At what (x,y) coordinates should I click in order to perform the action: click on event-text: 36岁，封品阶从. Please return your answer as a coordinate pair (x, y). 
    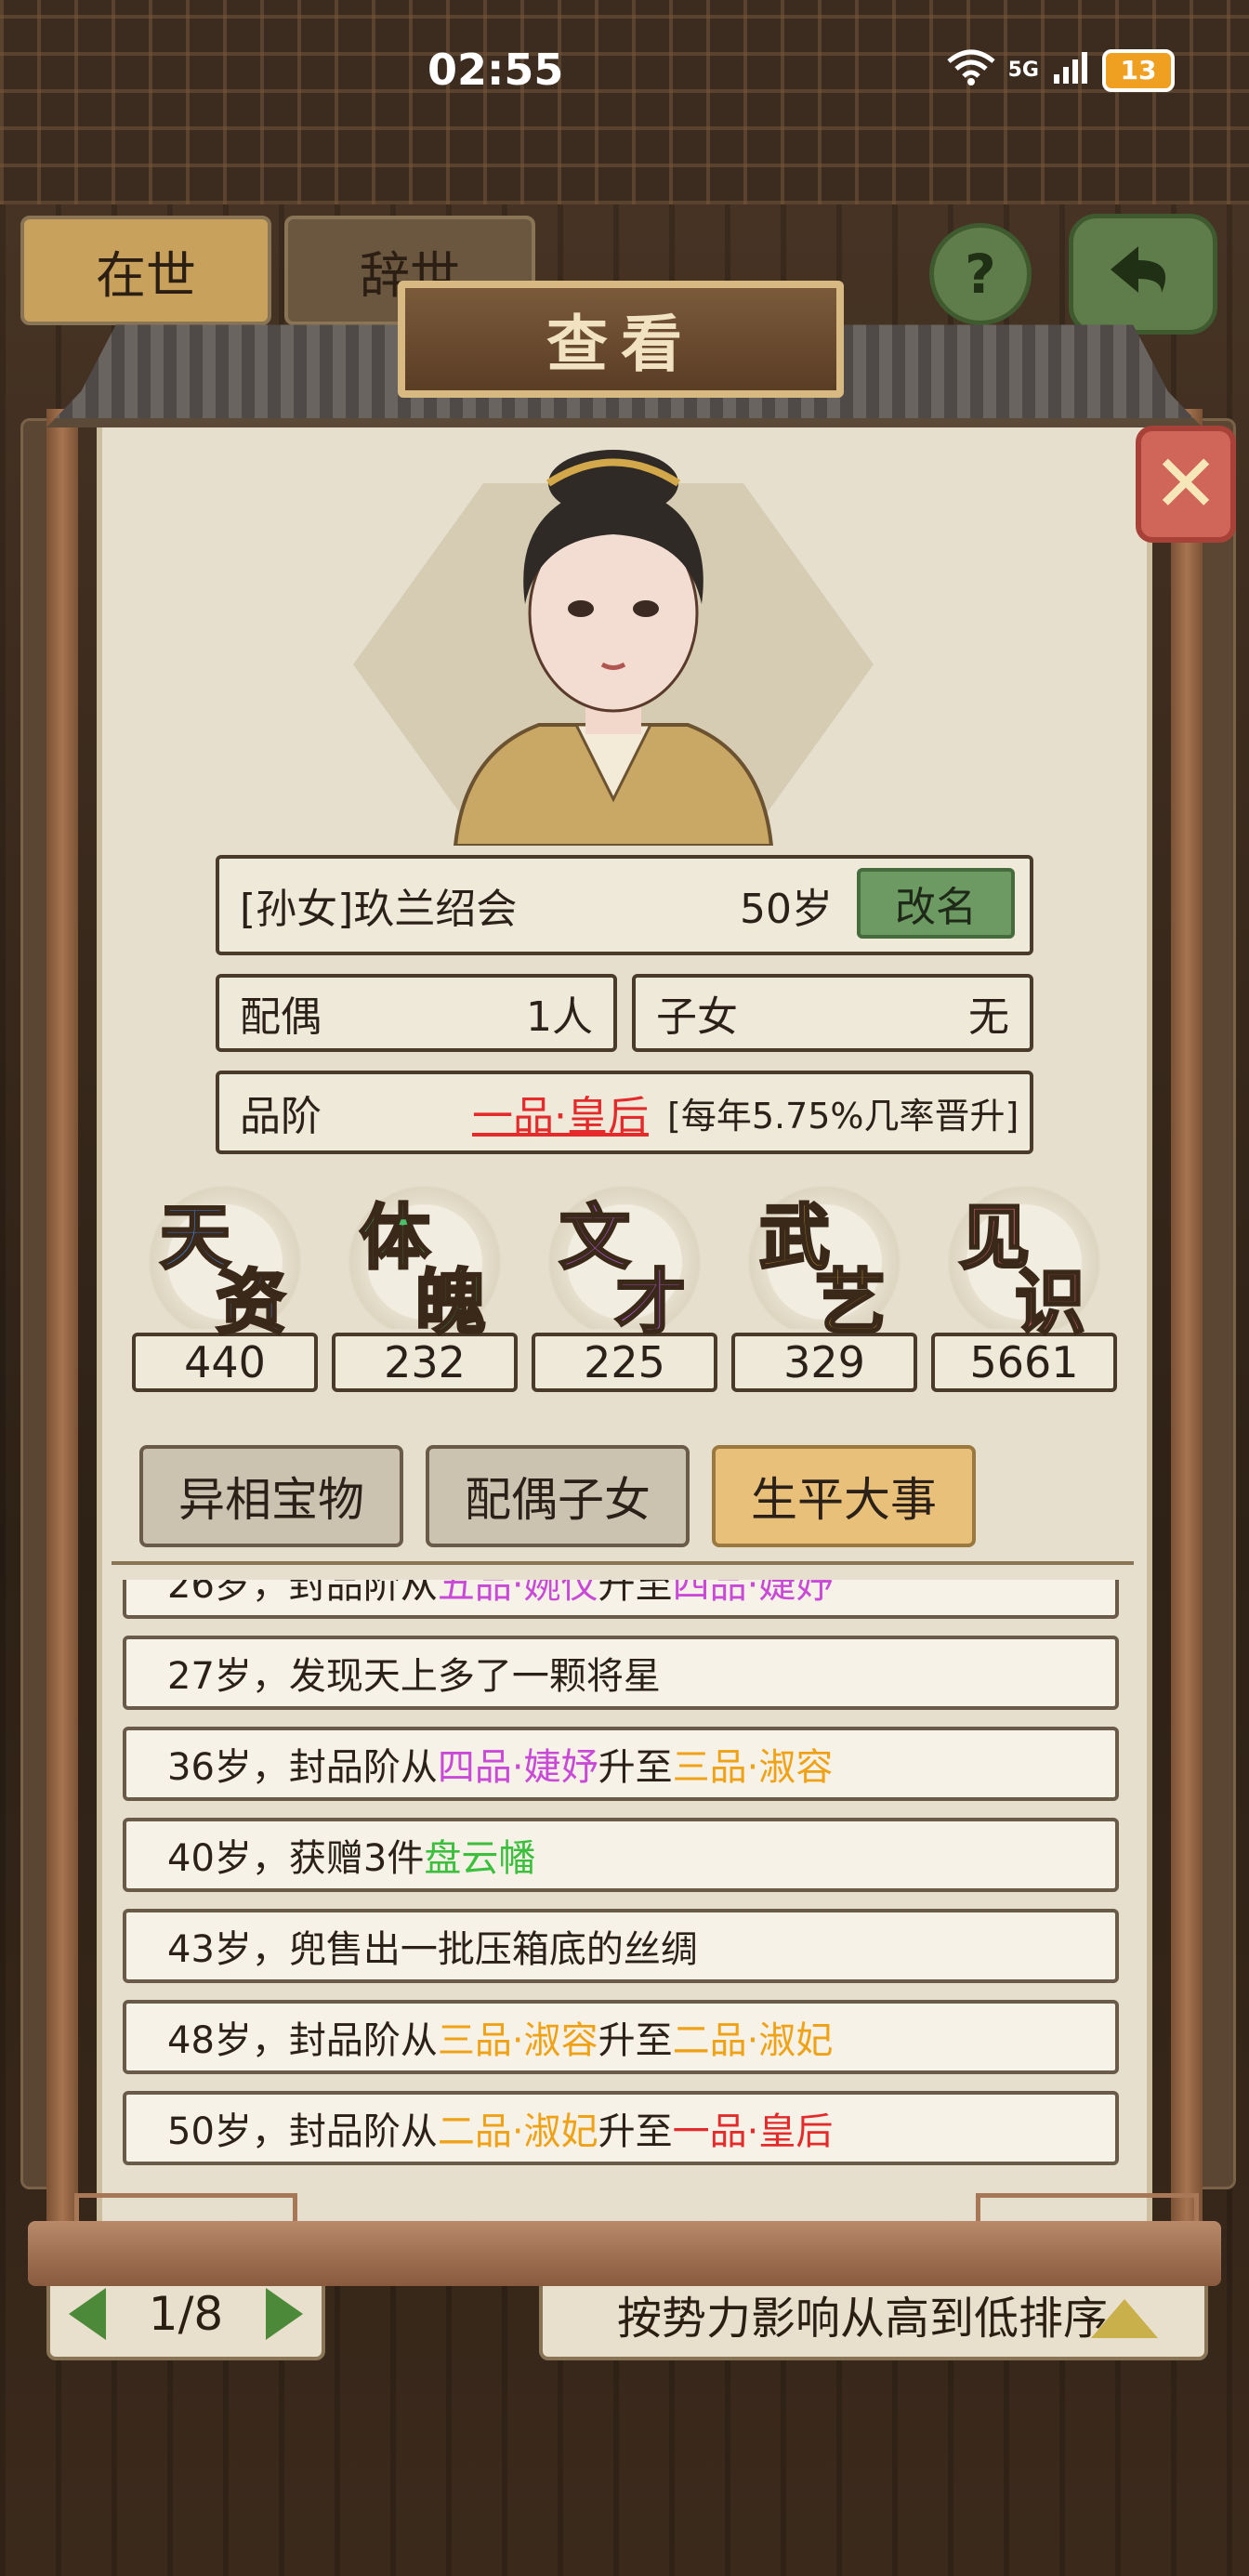
    Looking at the image, I should click on (302, 1767).